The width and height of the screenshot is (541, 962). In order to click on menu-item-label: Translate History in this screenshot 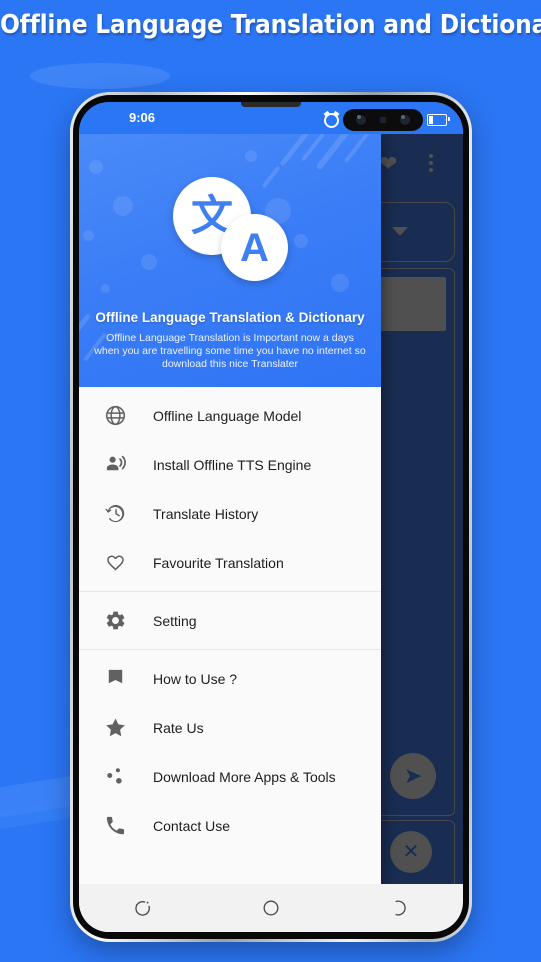, I will do `click(206, 513)`.